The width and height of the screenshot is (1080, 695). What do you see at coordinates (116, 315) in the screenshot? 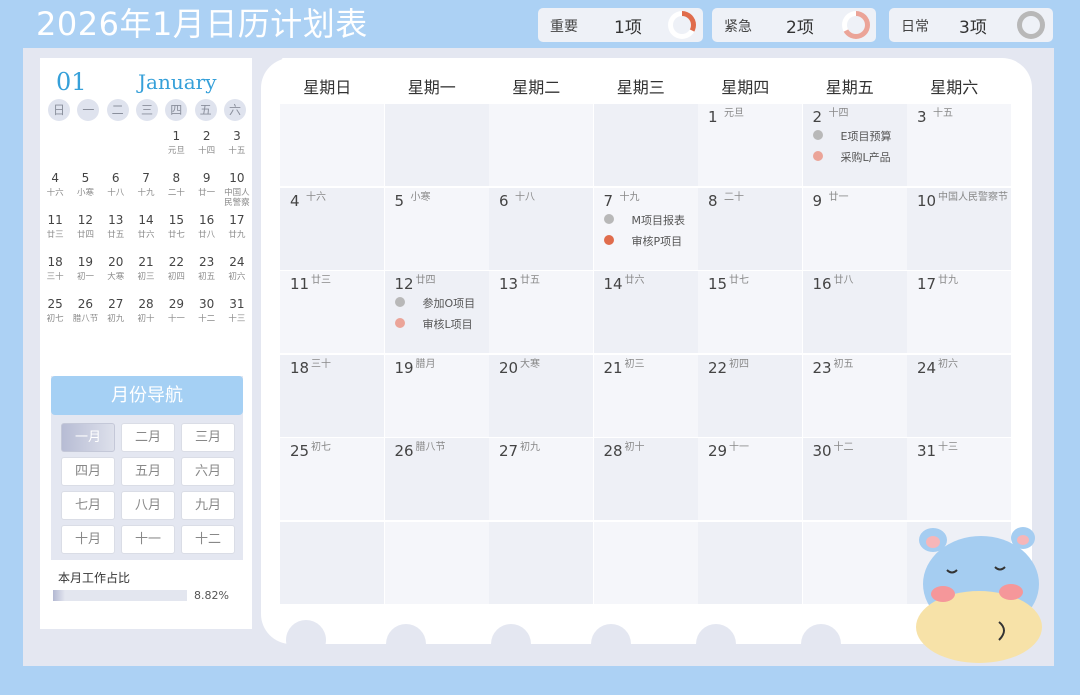
I see `mini-day: 27 初九` at bounding box center [116, 315].